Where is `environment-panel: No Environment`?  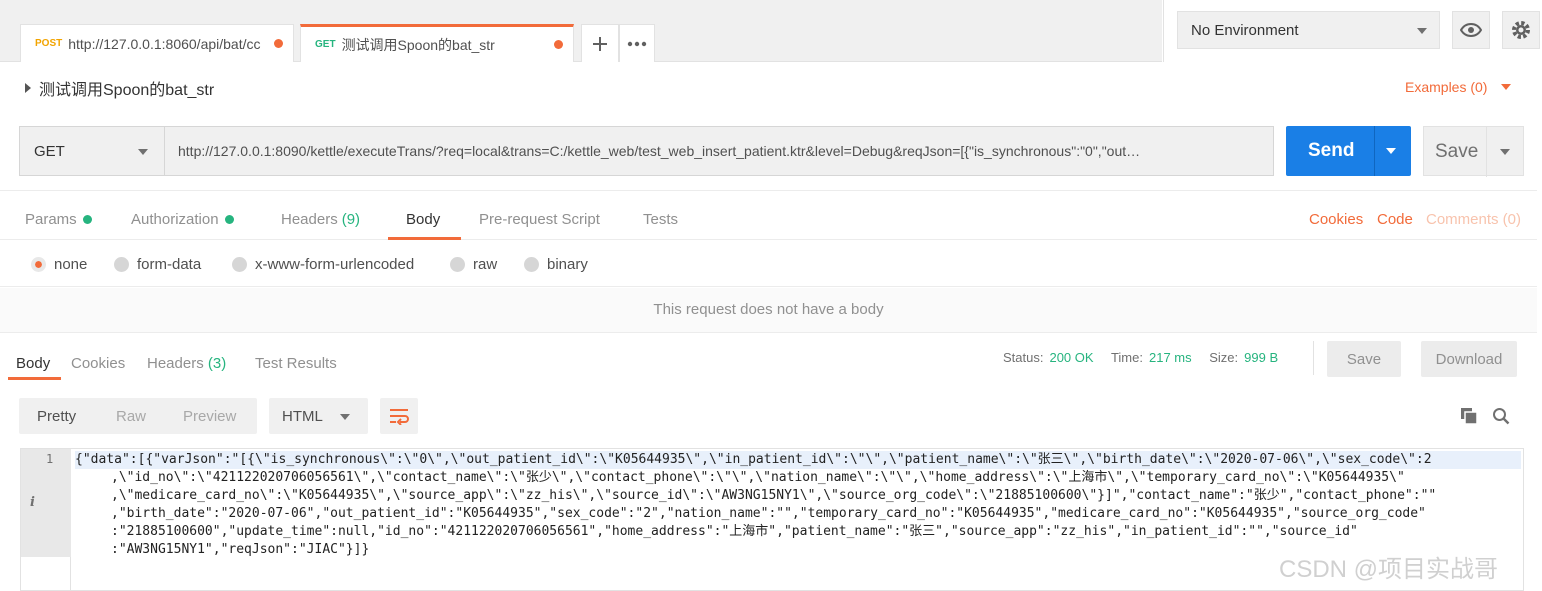 environment-panel: No Environment is located at coordinates (1352, 31).